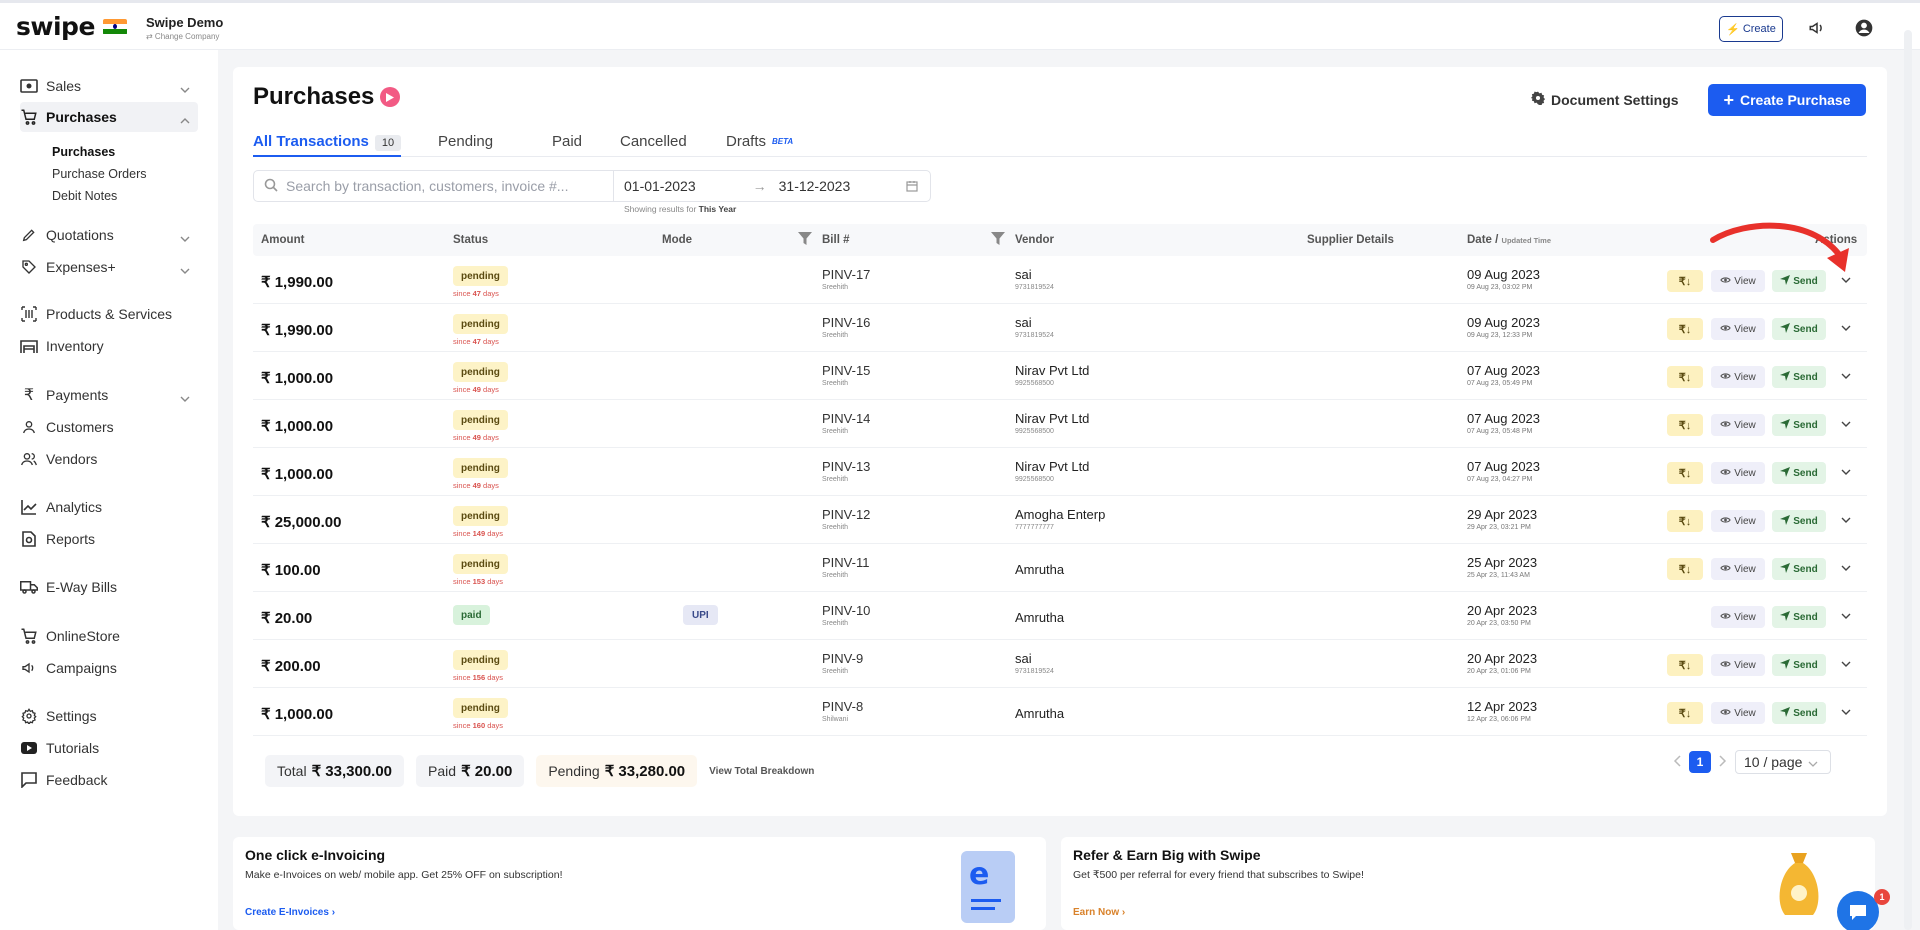 The image size is (1920, 930). Describe the element at coordinates (835, 240) in the screenshot. I see `column-bill: Bill #` at that location.